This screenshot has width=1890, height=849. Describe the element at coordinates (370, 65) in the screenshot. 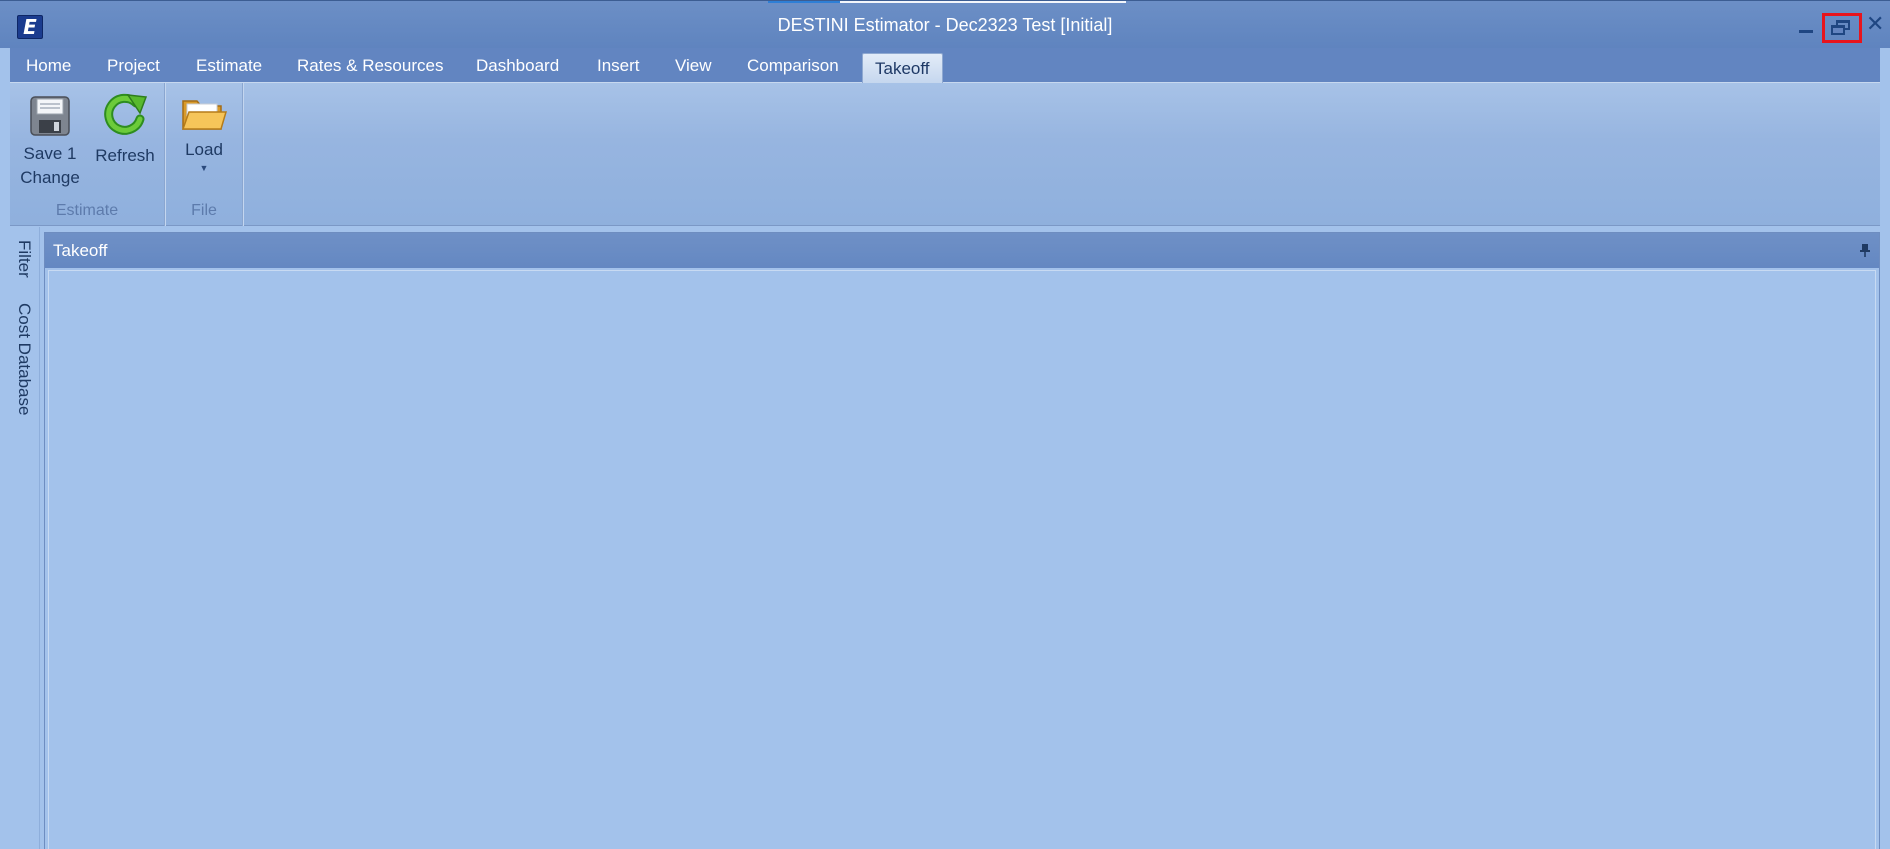

I see `tab-rates-resources: Rates & Resources` at that location.